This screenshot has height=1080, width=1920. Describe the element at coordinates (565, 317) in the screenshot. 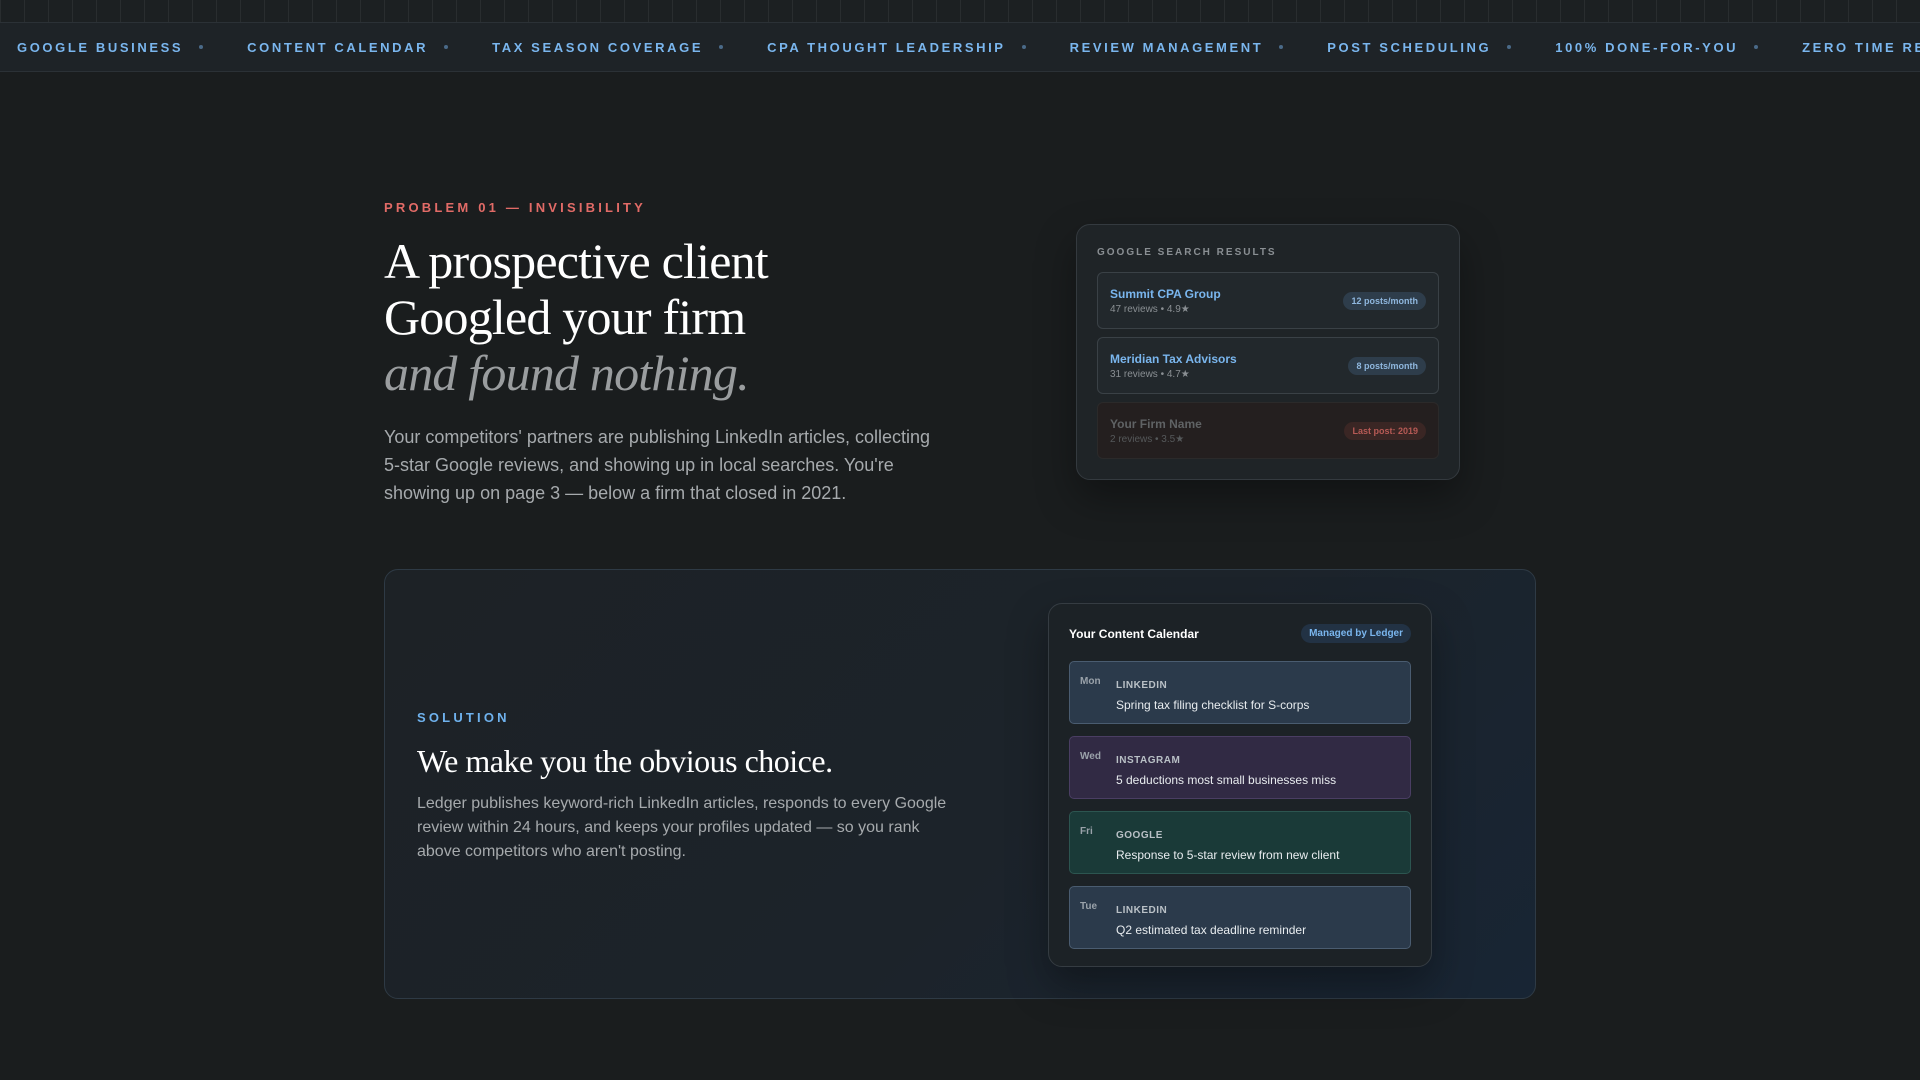

I see `headline-line: Googled your firm` at that location.